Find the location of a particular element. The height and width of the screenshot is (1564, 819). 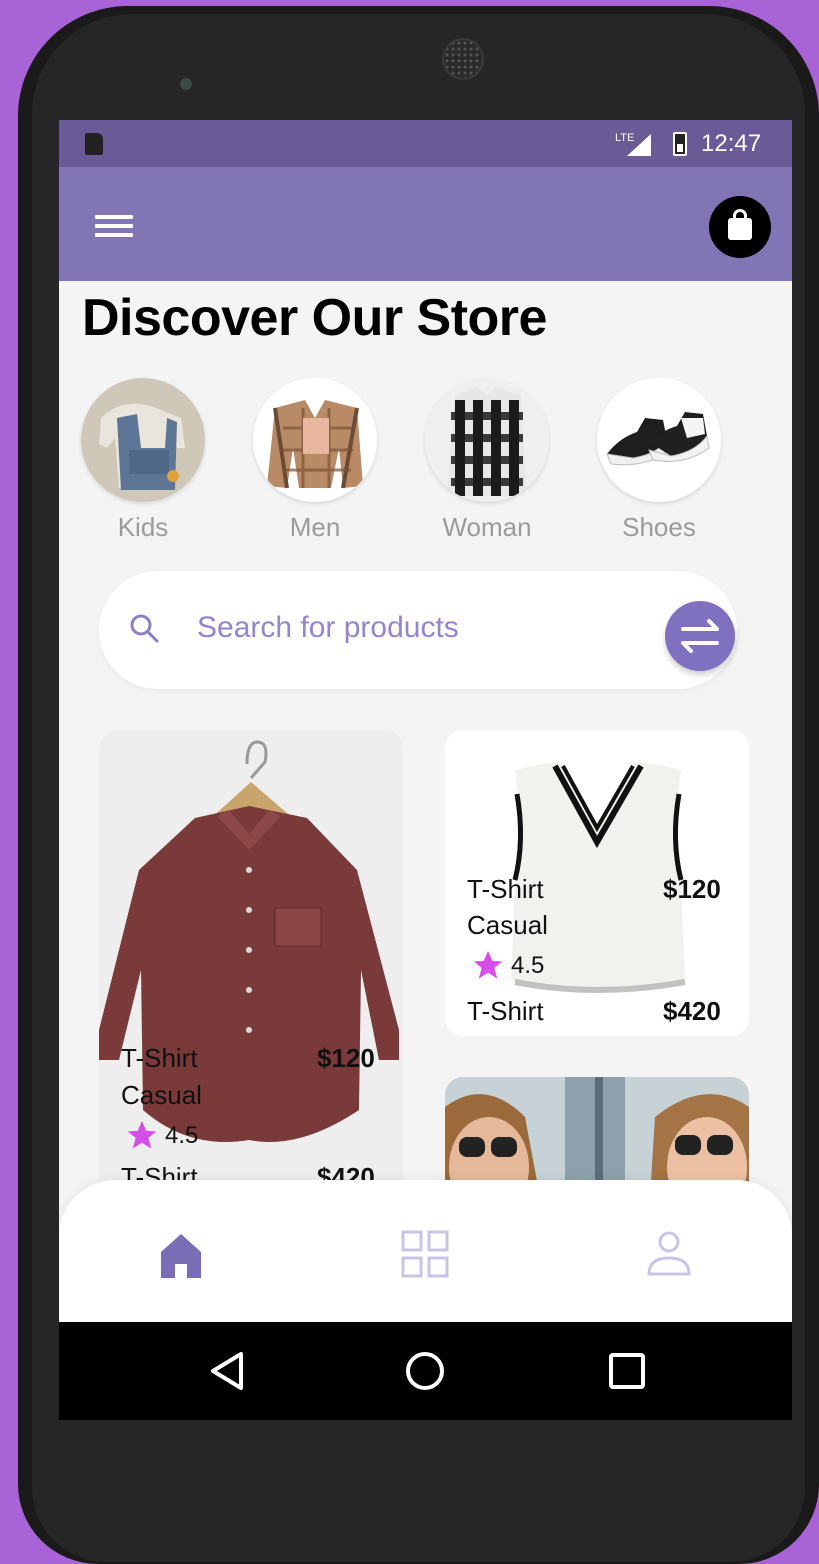

recent-apps-icon is located at coordinates (627, 1371).